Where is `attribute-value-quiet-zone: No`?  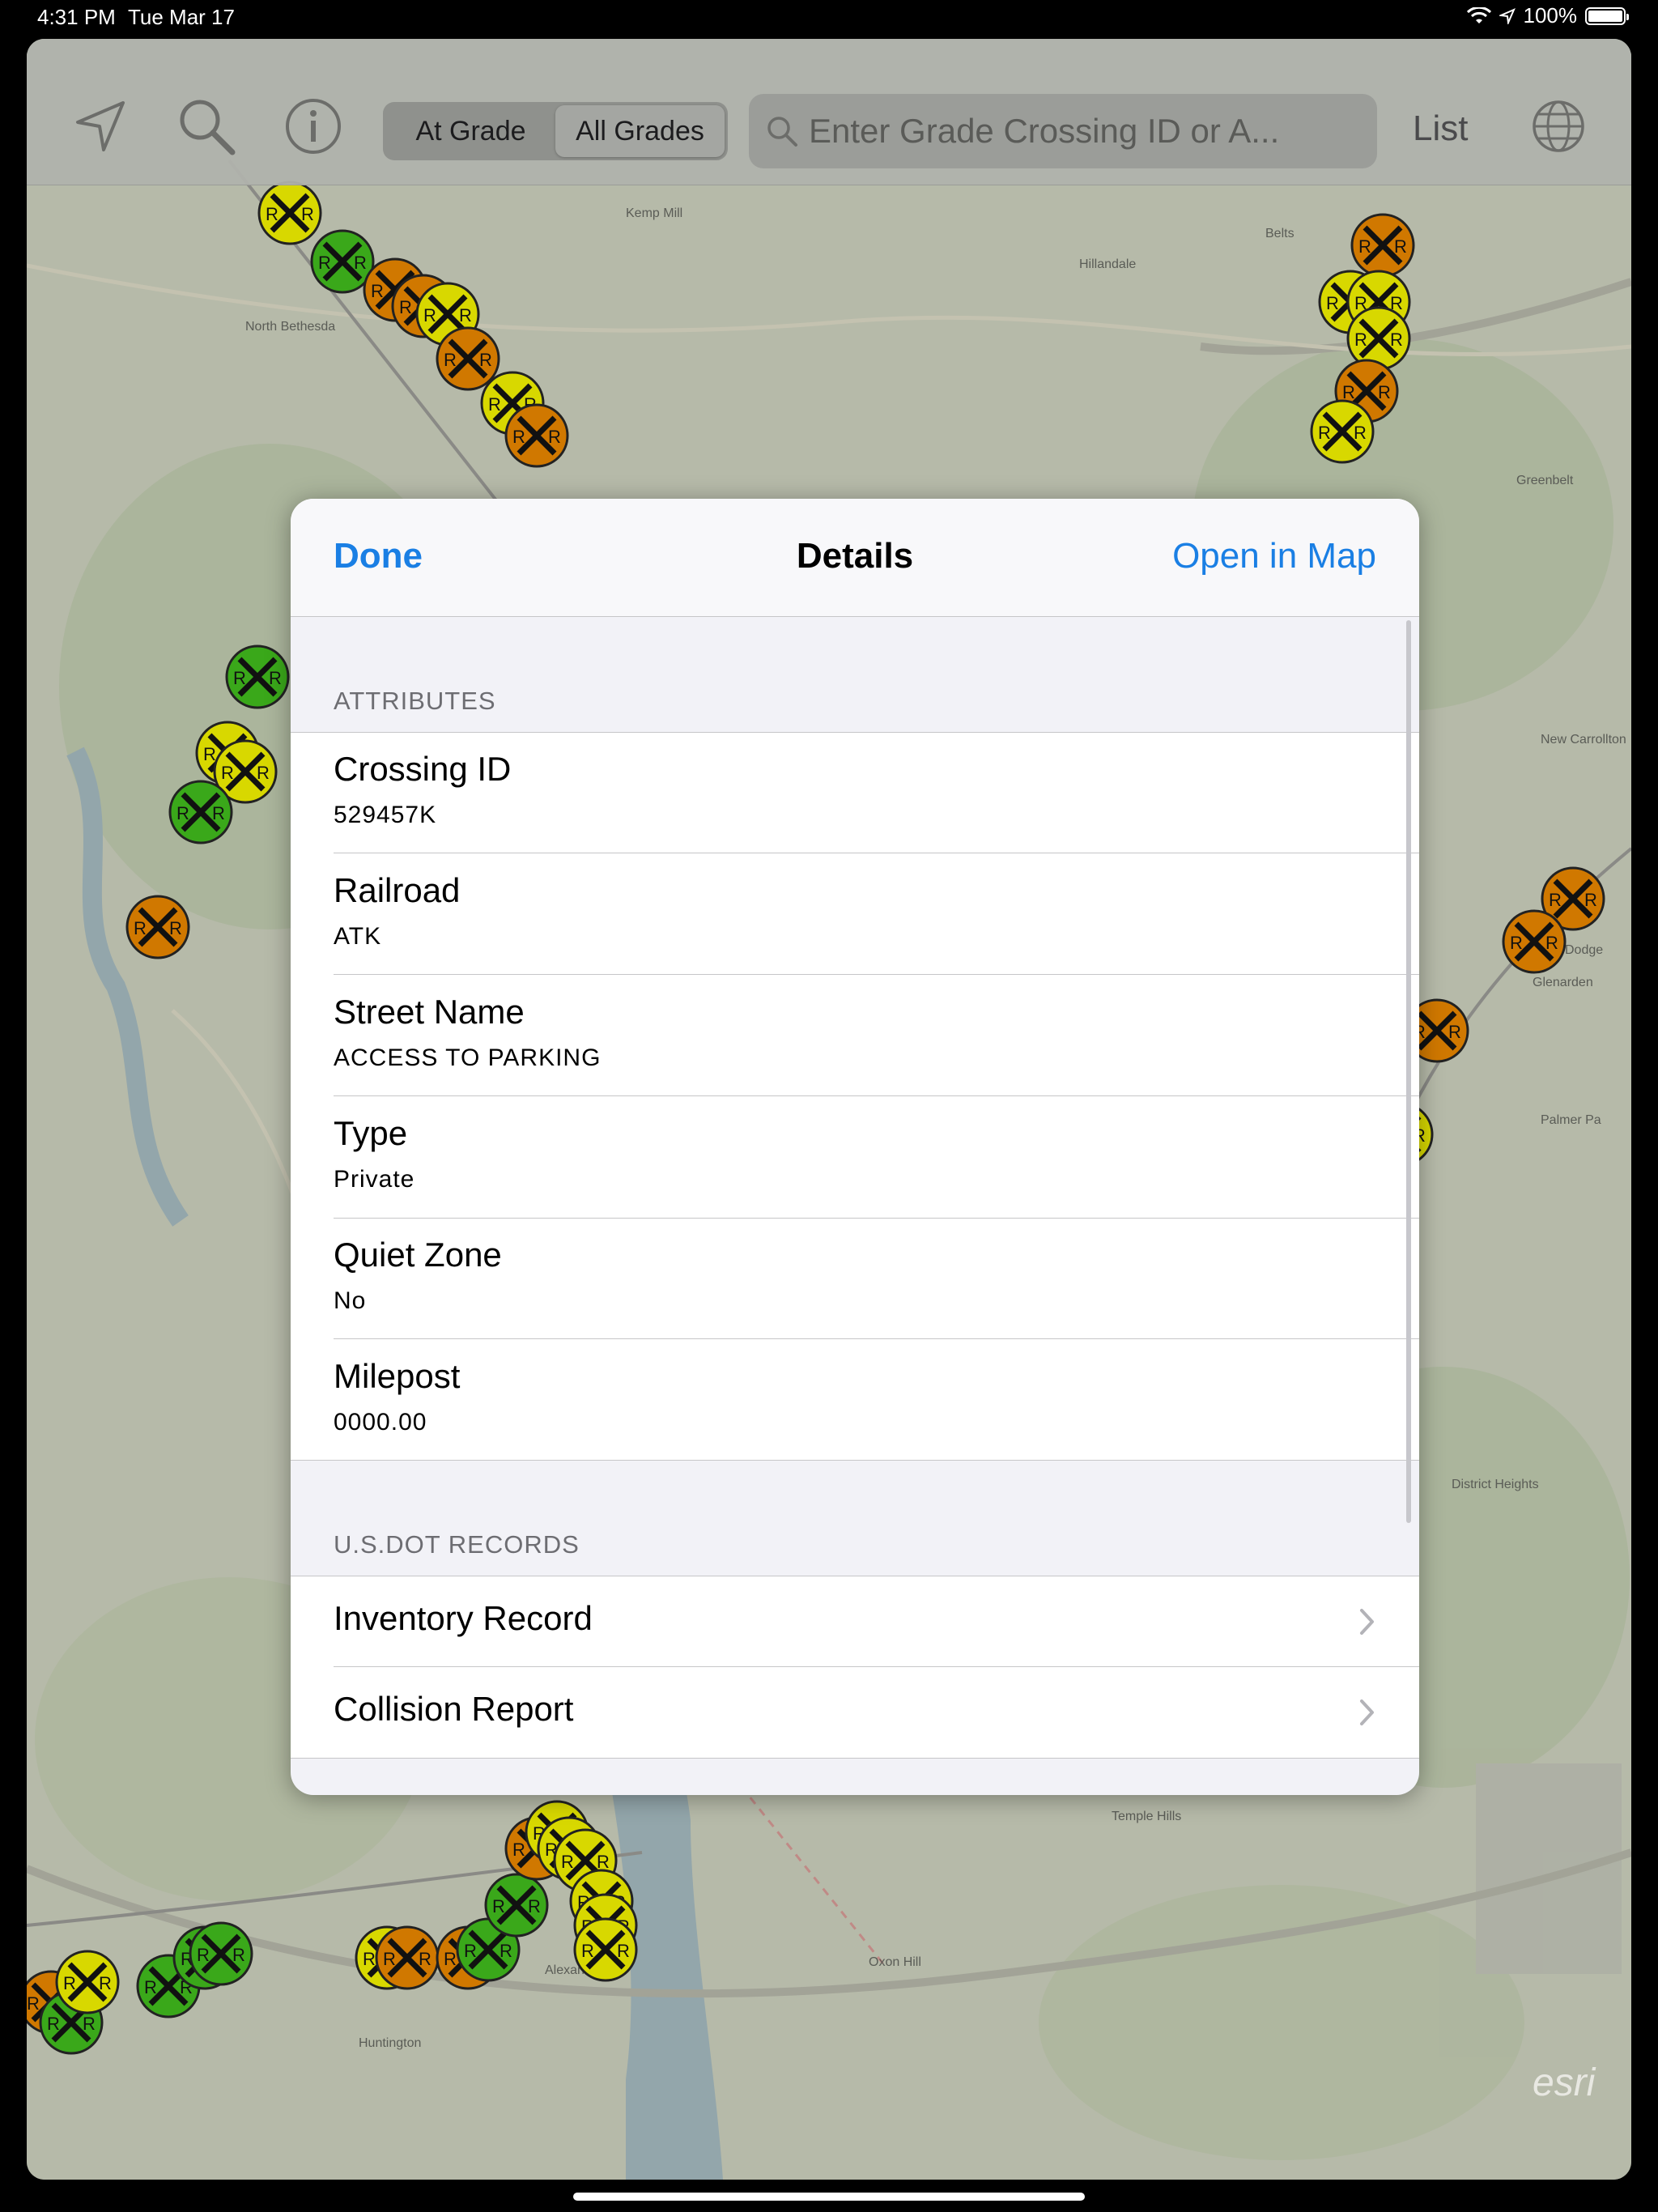
attribute-value-quiet-zone: No is located at coordinates (350, 1301).